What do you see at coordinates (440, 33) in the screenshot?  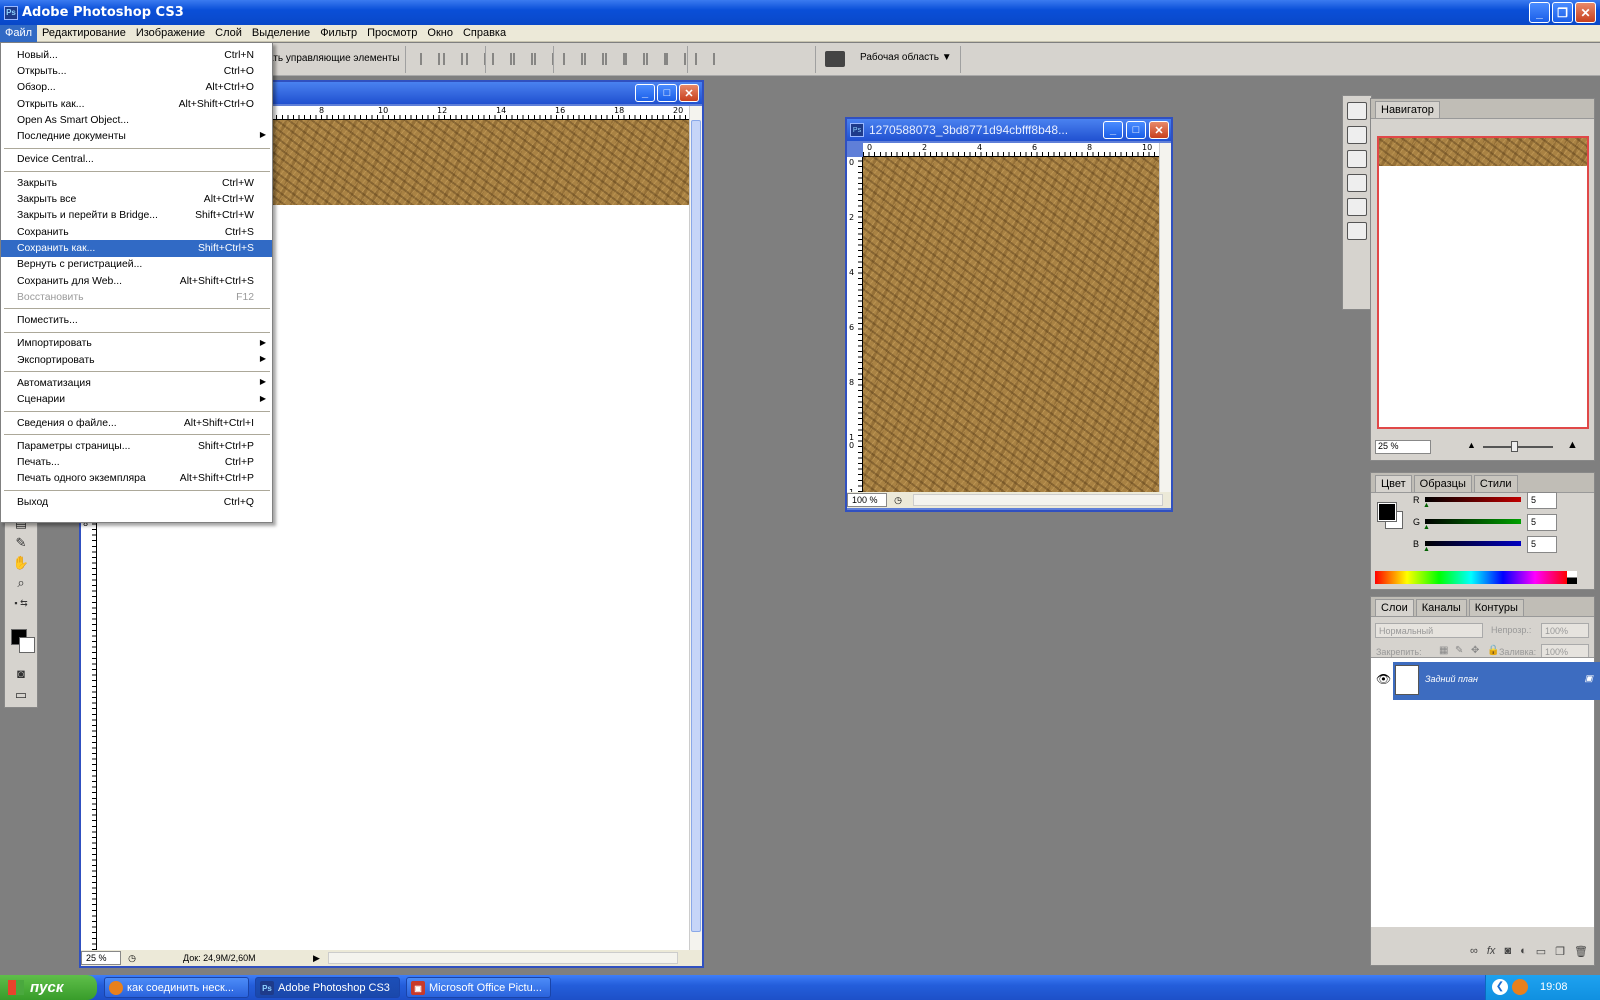 I see `menu-7: Окно` at bounding box center [440, 33].